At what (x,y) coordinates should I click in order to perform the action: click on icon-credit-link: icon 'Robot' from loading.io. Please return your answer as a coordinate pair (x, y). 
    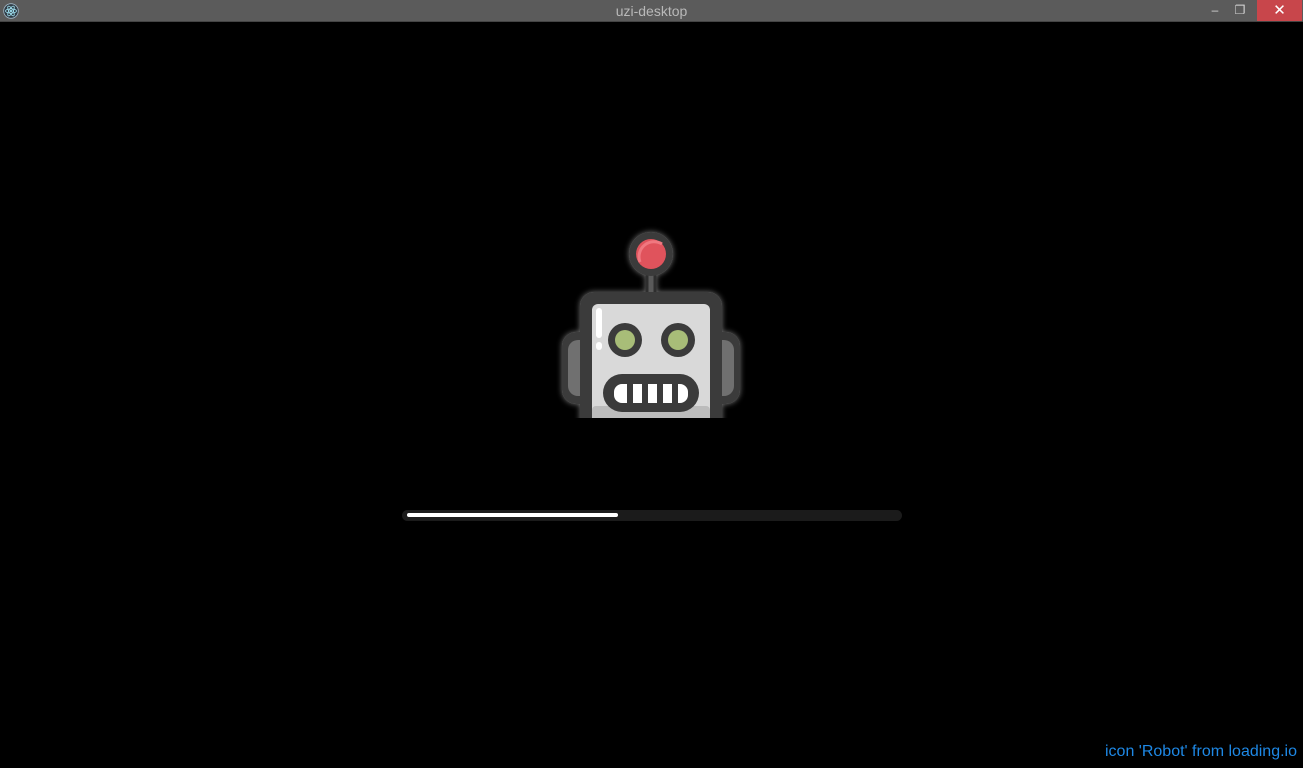
    Looking at the image, I should click on (1201, 752).